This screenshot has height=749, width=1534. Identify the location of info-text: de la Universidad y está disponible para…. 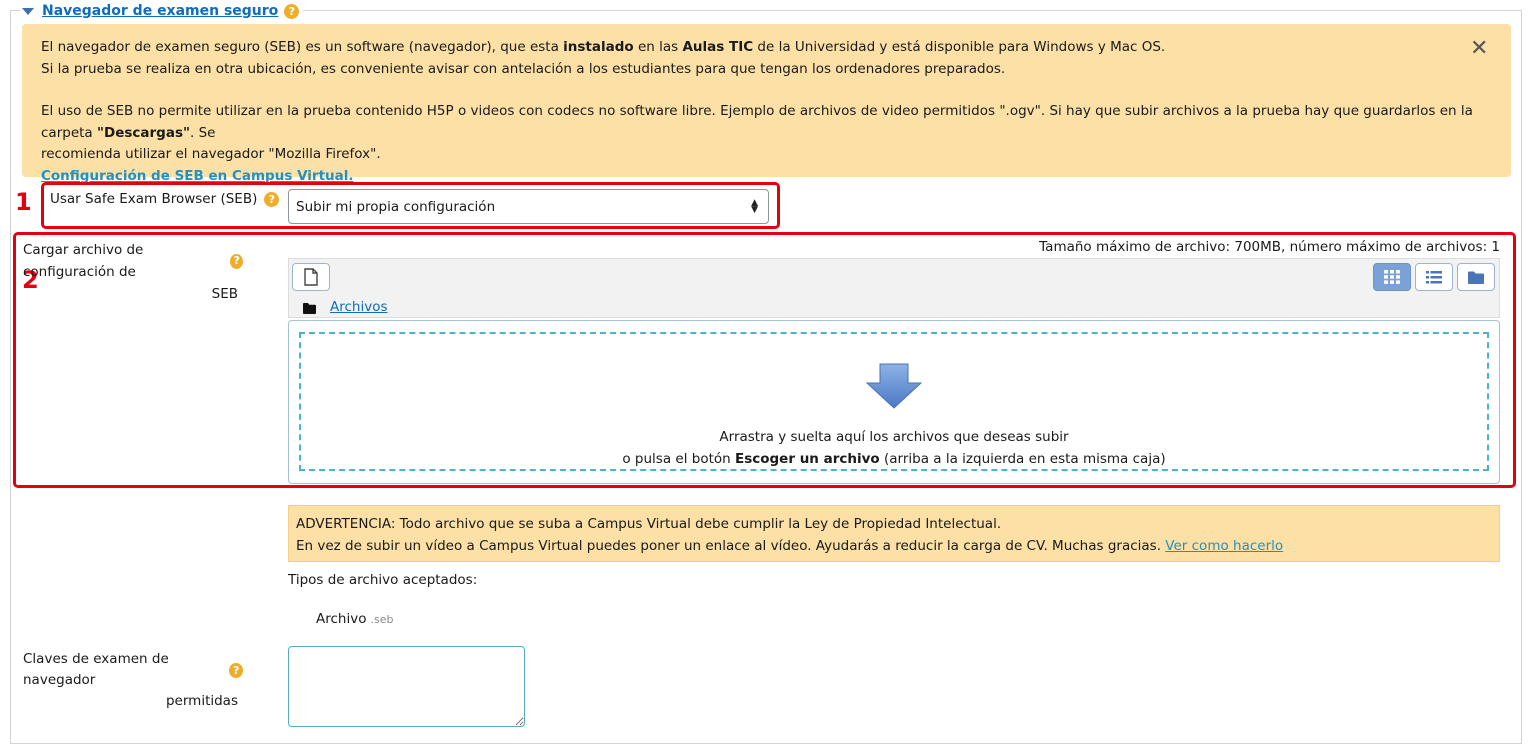
(959, 47).